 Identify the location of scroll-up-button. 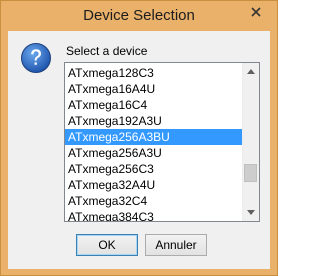
(251, 71).